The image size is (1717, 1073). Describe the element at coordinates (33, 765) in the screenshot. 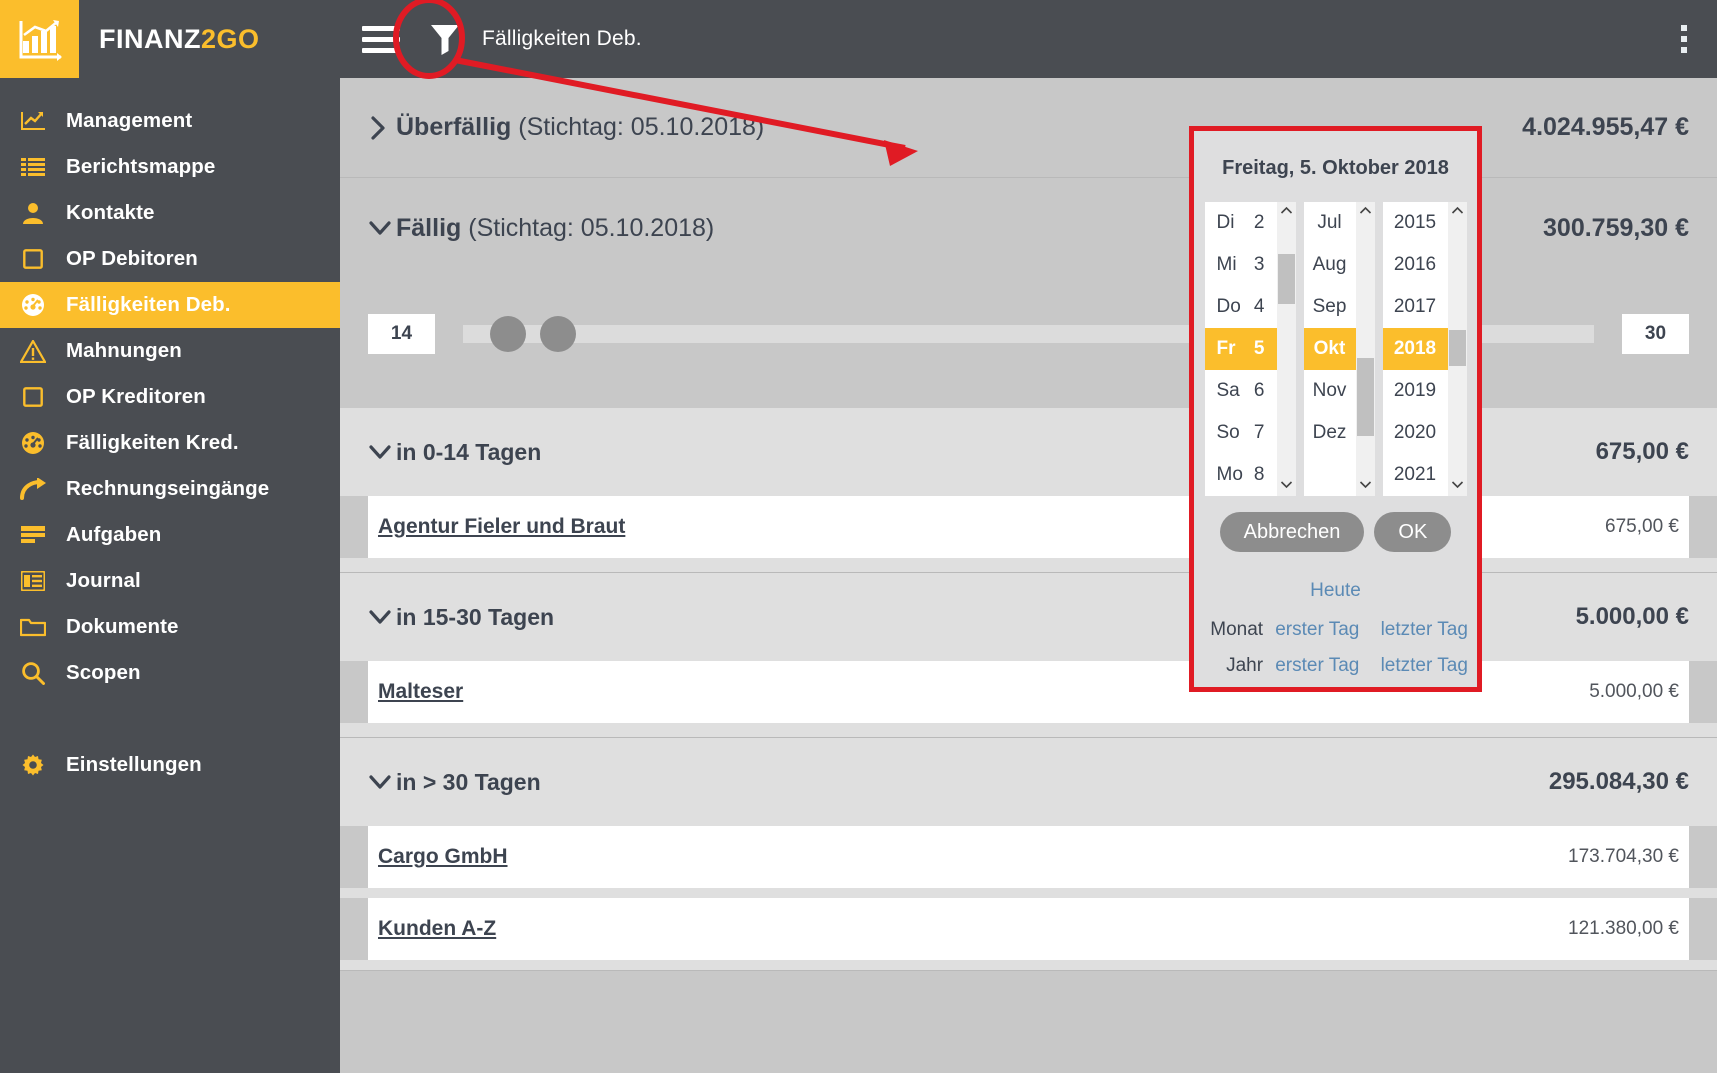

I see `gear-icon` at that location.